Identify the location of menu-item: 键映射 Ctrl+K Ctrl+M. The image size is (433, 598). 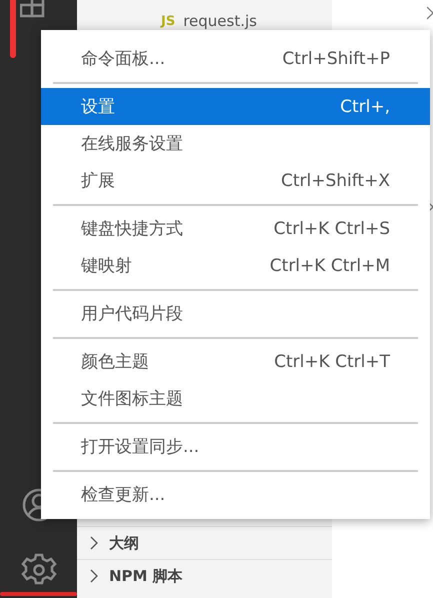
(235, 265).